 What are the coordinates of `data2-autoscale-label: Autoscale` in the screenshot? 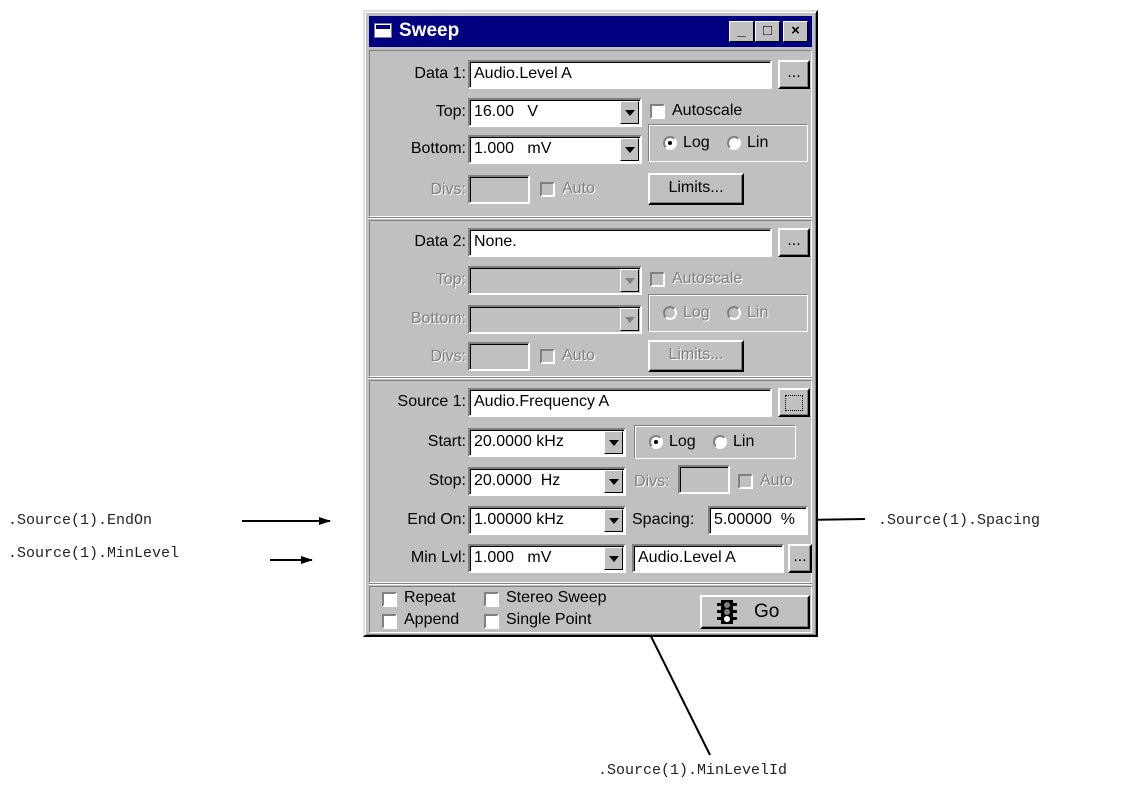 It's located at (707, 278).